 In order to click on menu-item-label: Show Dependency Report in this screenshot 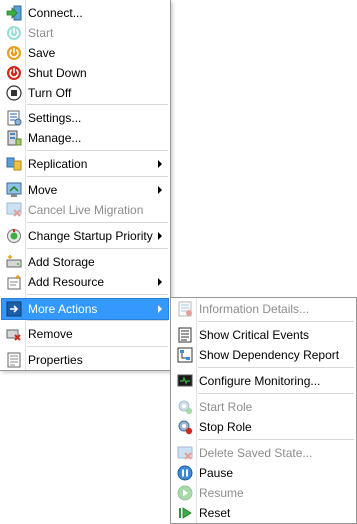, I will do `click(269, 355)`.